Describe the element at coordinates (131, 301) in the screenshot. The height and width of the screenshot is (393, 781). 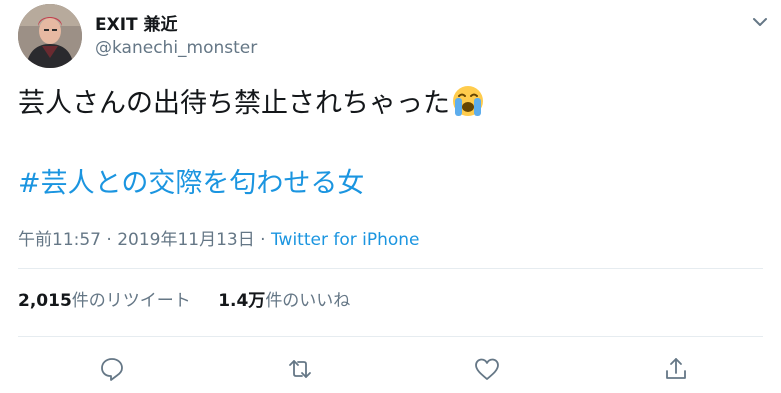
I see `retweets-label: 件のリツイート` at that location.